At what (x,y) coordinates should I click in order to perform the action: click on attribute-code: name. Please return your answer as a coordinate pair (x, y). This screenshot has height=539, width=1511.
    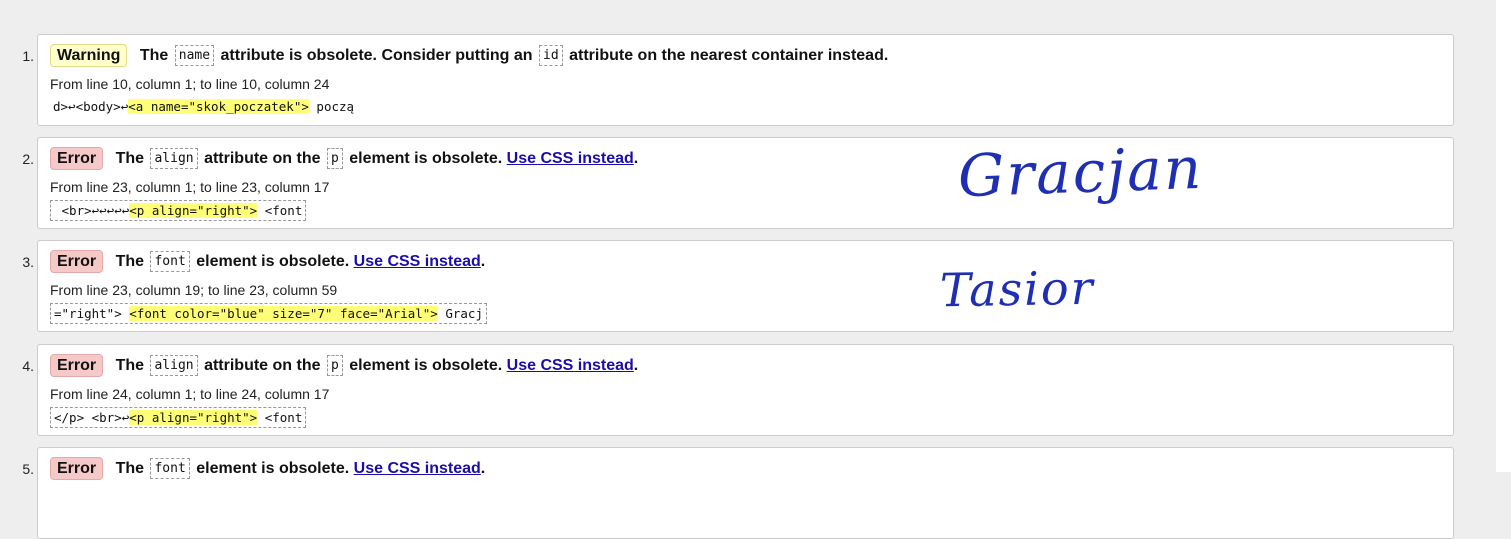
    Looking at the image, I should click on (194, 56).